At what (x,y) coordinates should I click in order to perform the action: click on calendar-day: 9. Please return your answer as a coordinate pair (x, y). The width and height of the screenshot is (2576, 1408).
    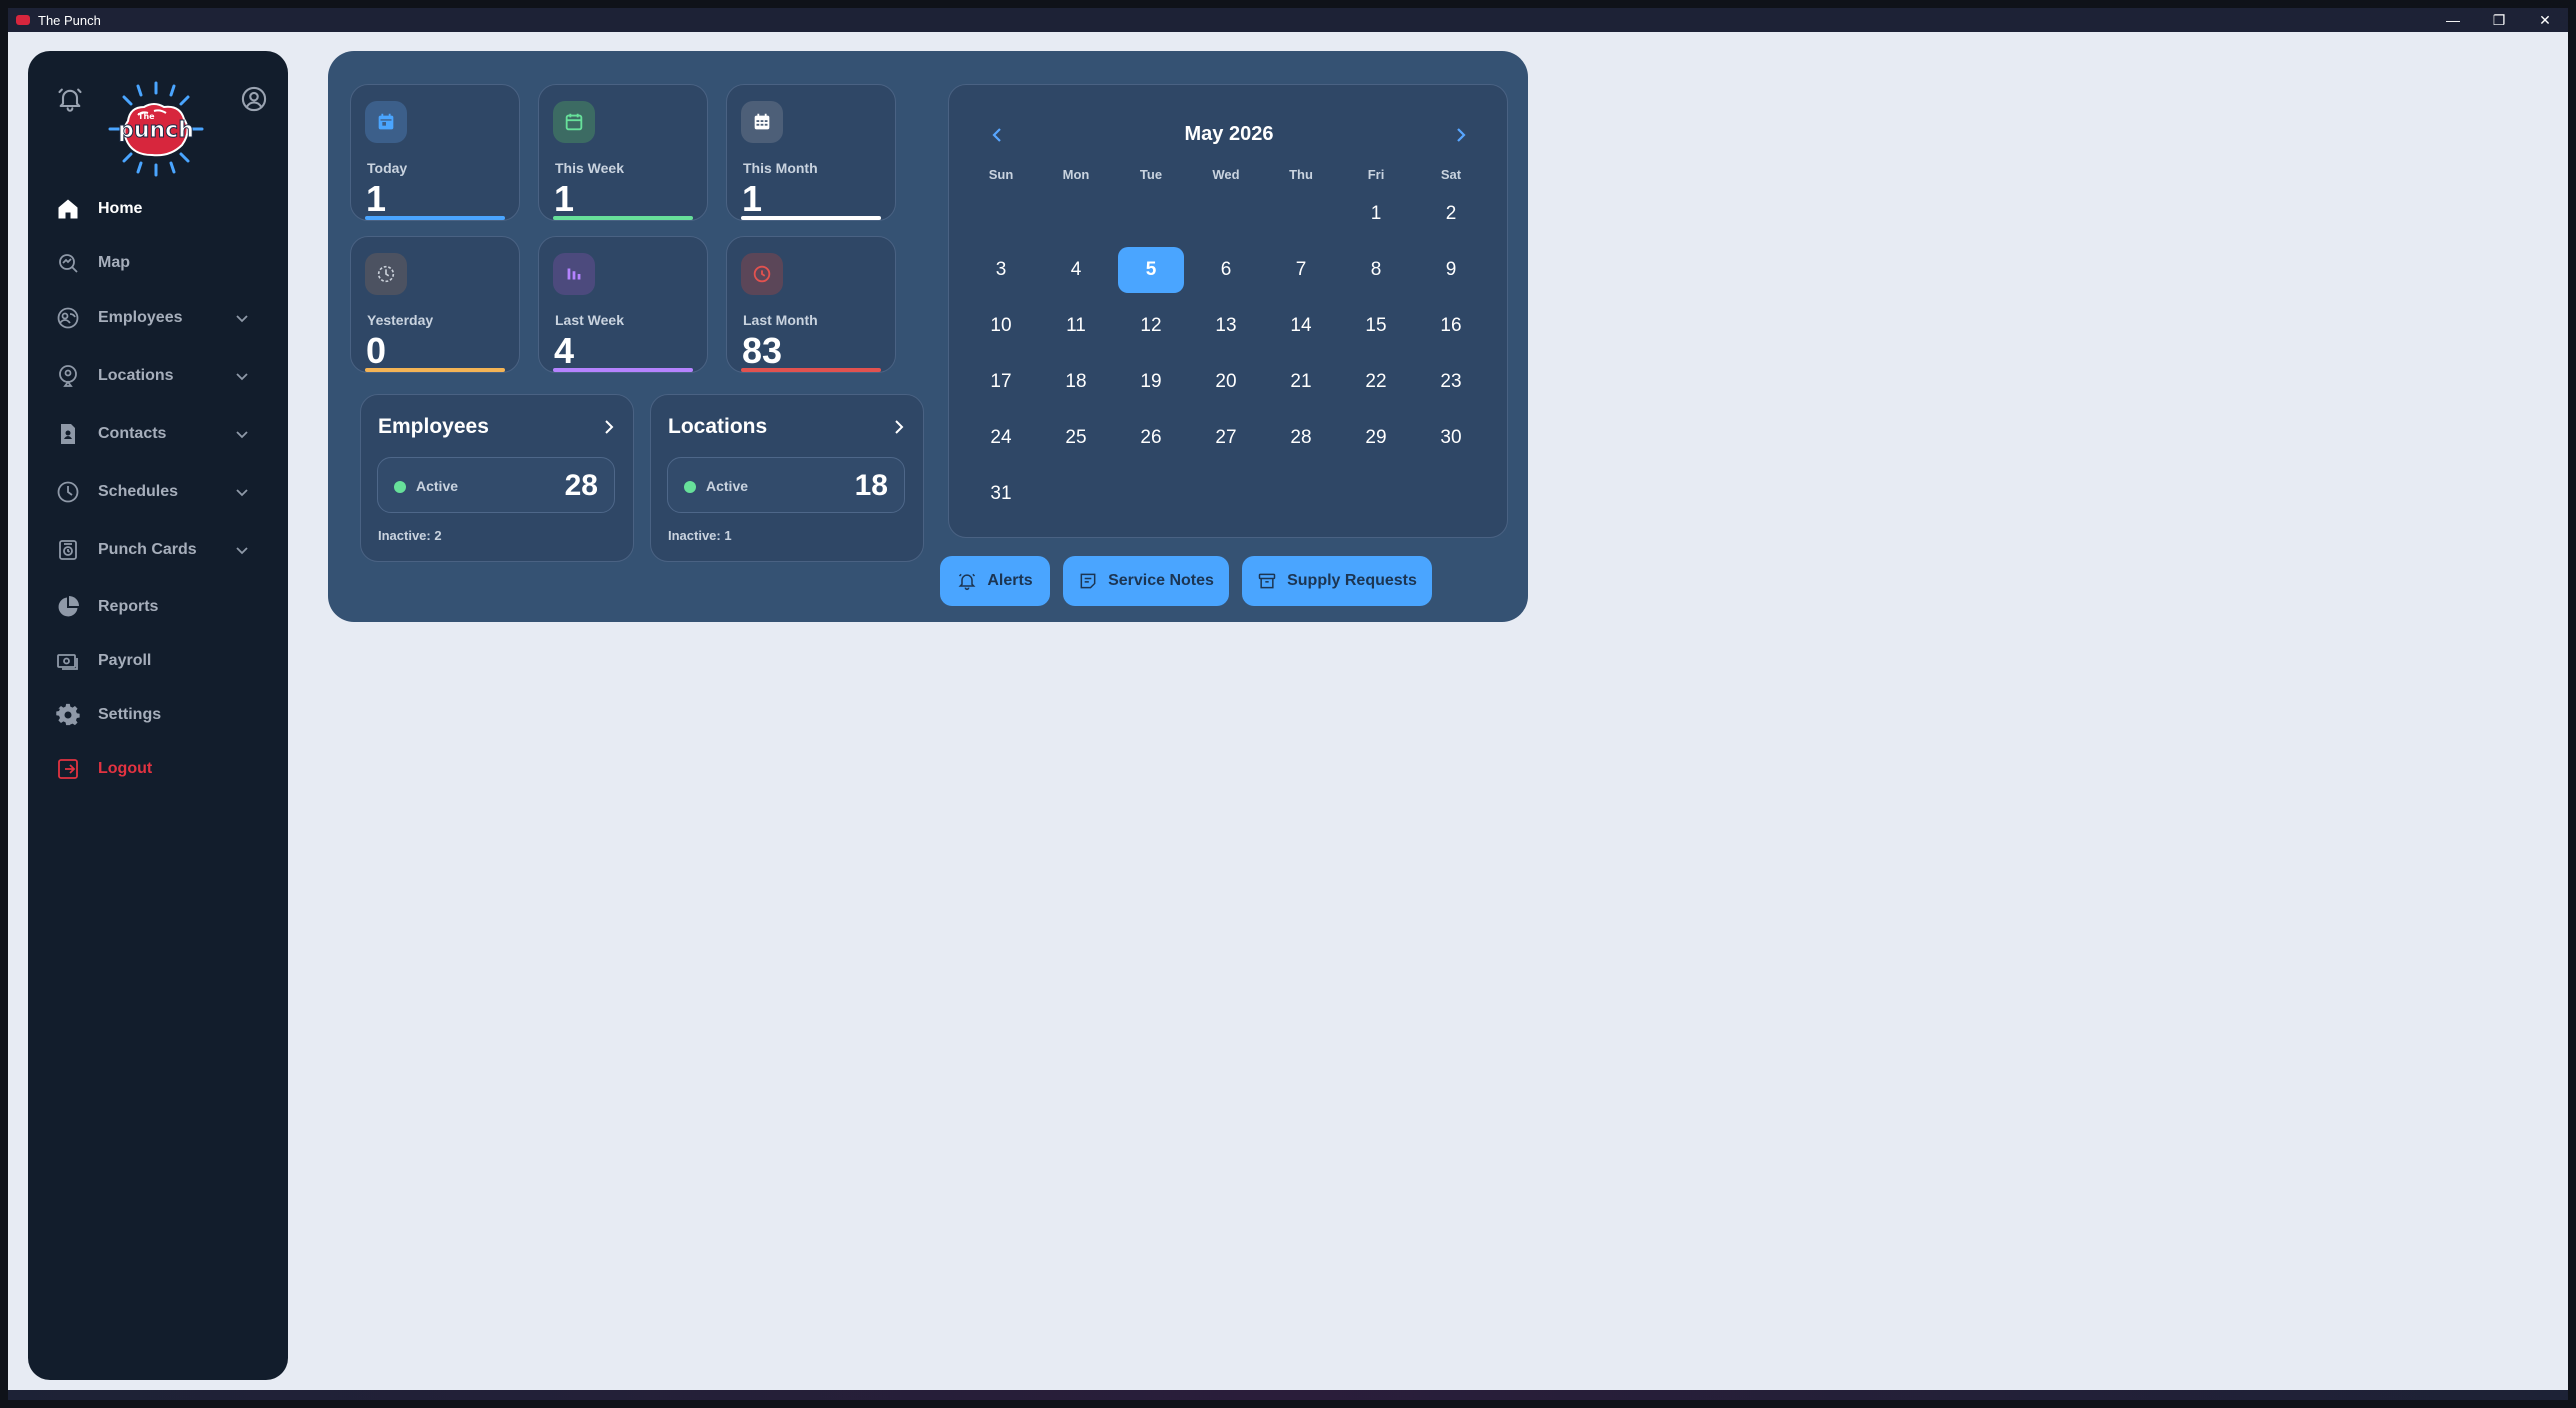
    Looking at the image, I should click on (1451, 270).